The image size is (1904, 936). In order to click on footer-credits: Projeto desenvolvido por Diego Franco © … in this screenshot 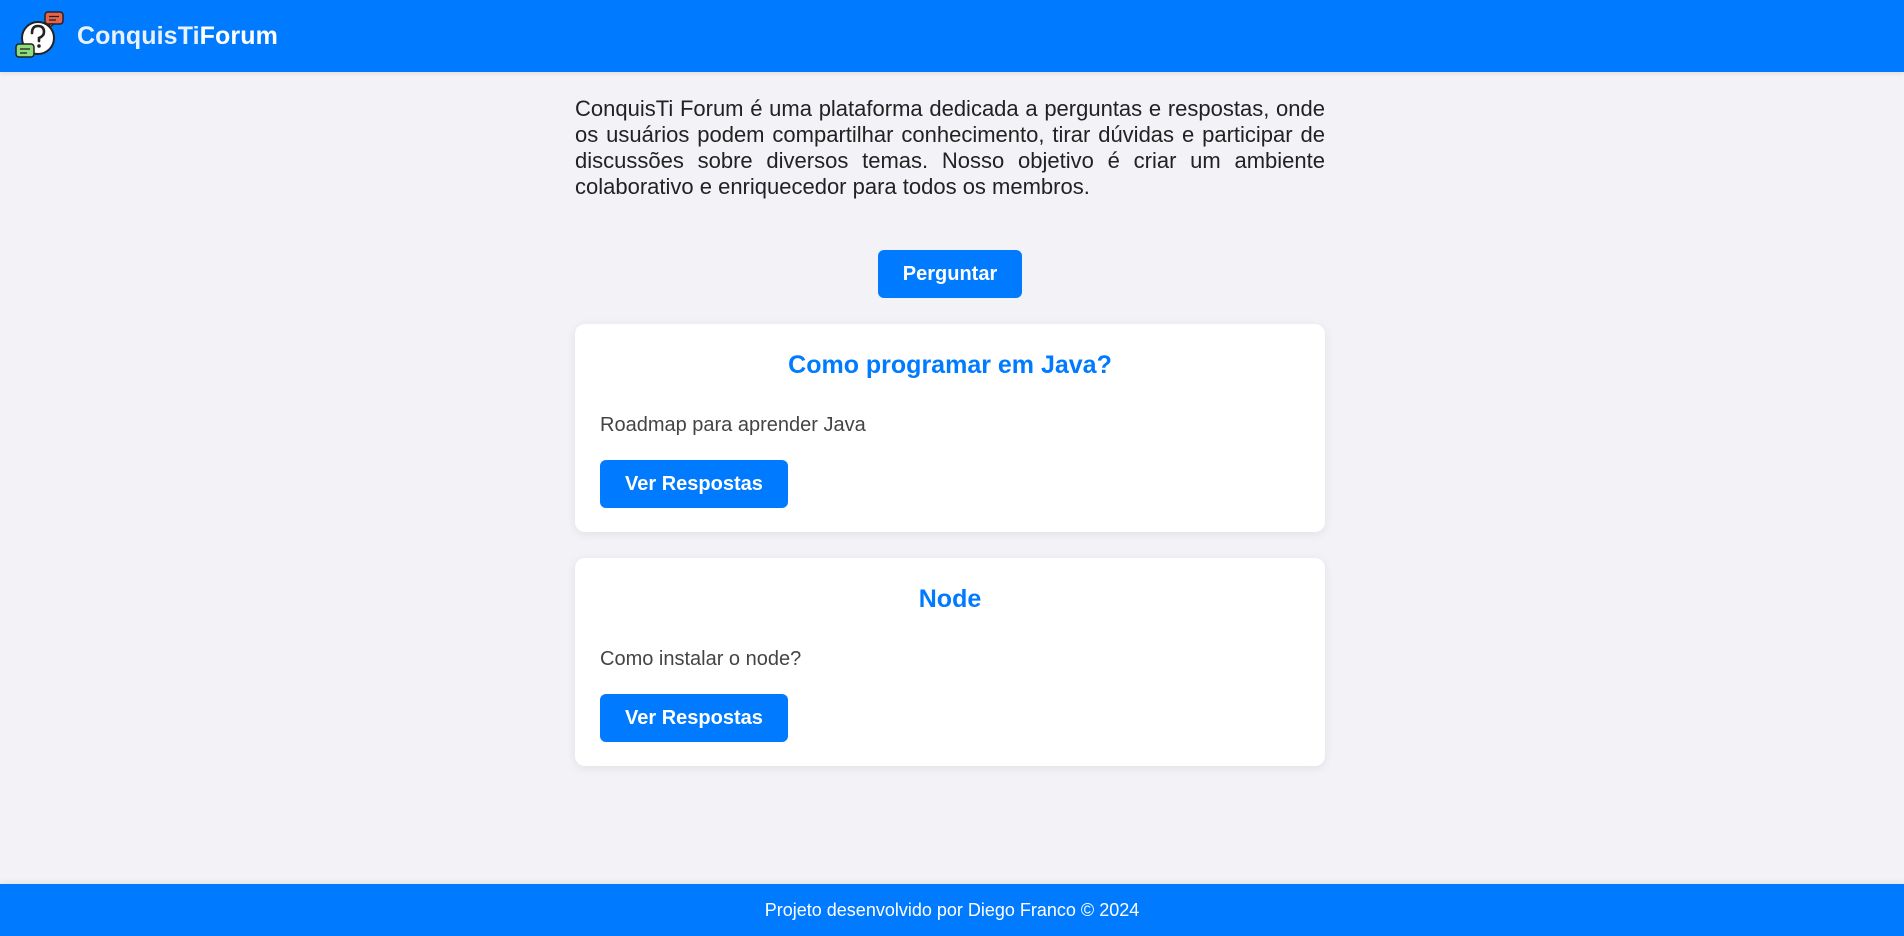, I will do `click(952, 909)`.